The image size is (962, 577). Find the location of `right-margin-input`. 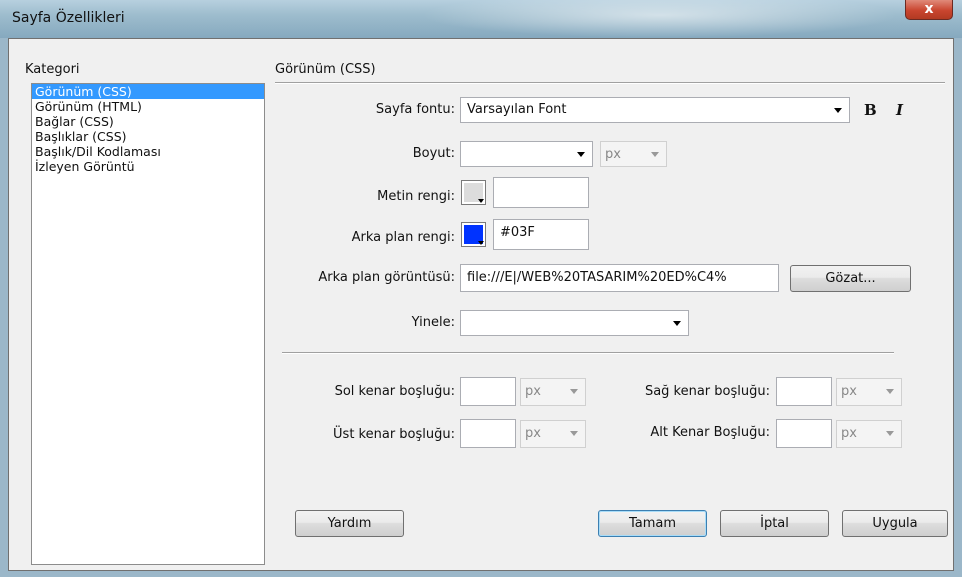

right-margin-input is located at coordinates (804, 391).